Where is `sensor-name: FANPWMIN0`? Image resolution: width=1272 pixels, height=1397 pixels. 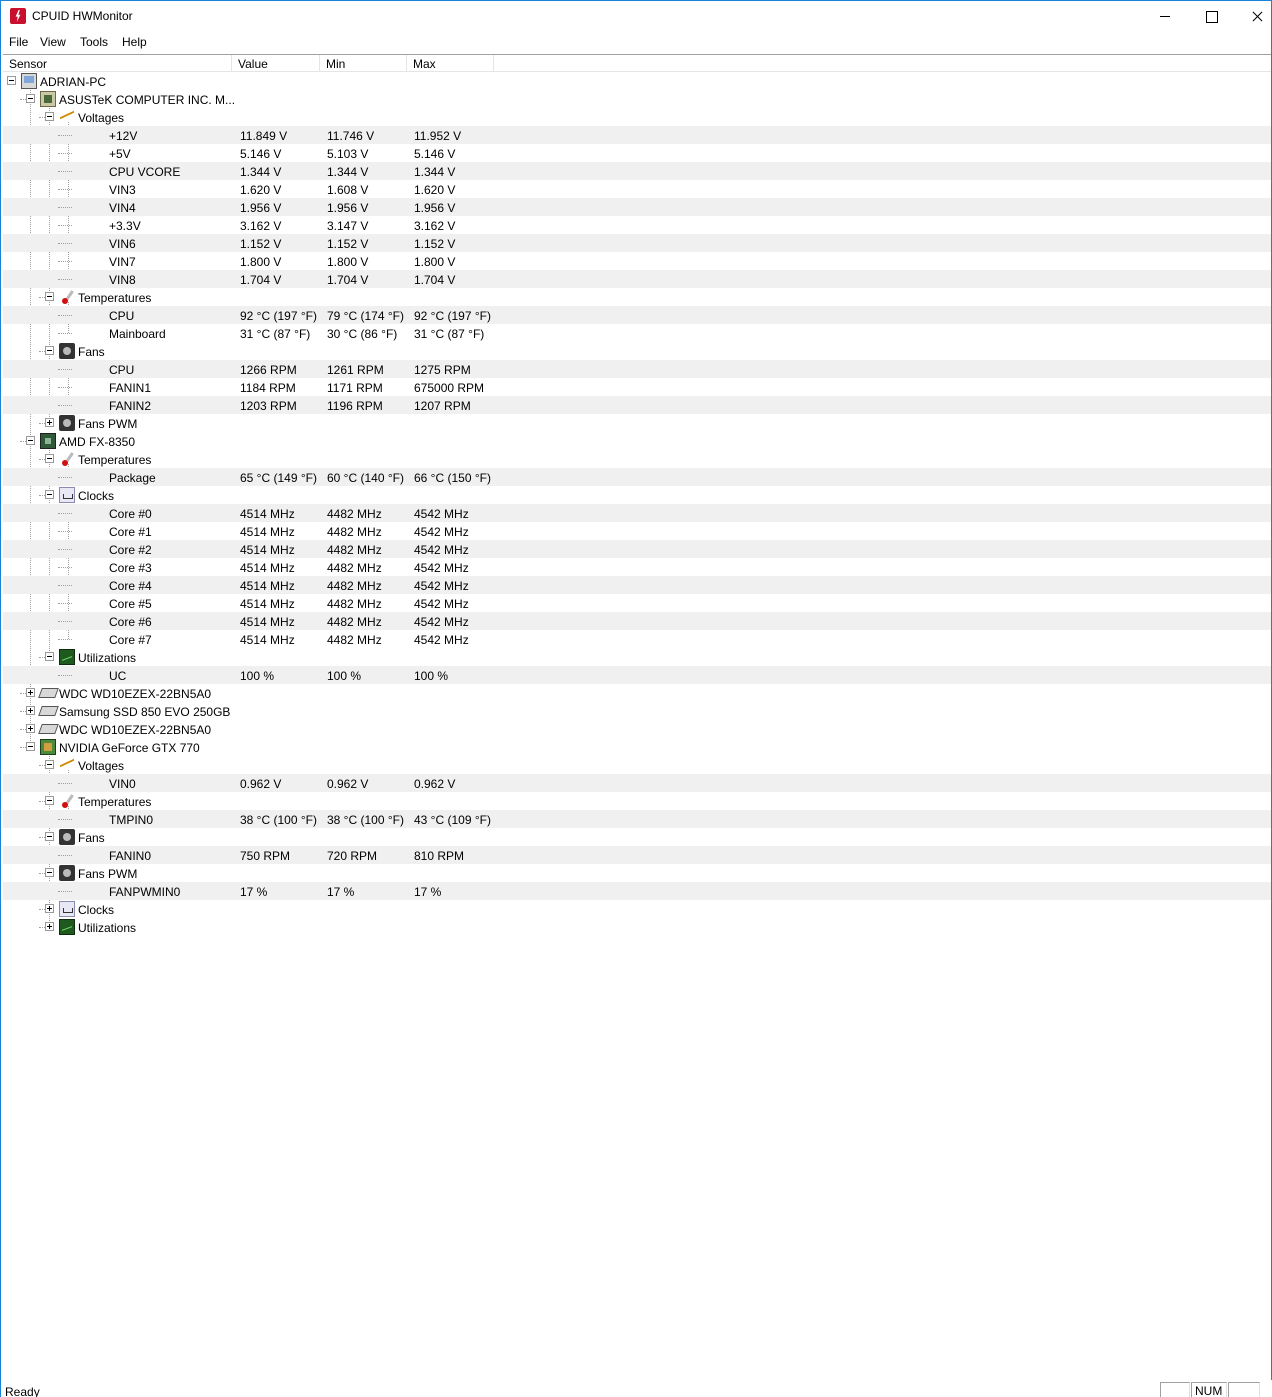 sensor-name: FANPWMIN0 is located at coordinates (145, 892).